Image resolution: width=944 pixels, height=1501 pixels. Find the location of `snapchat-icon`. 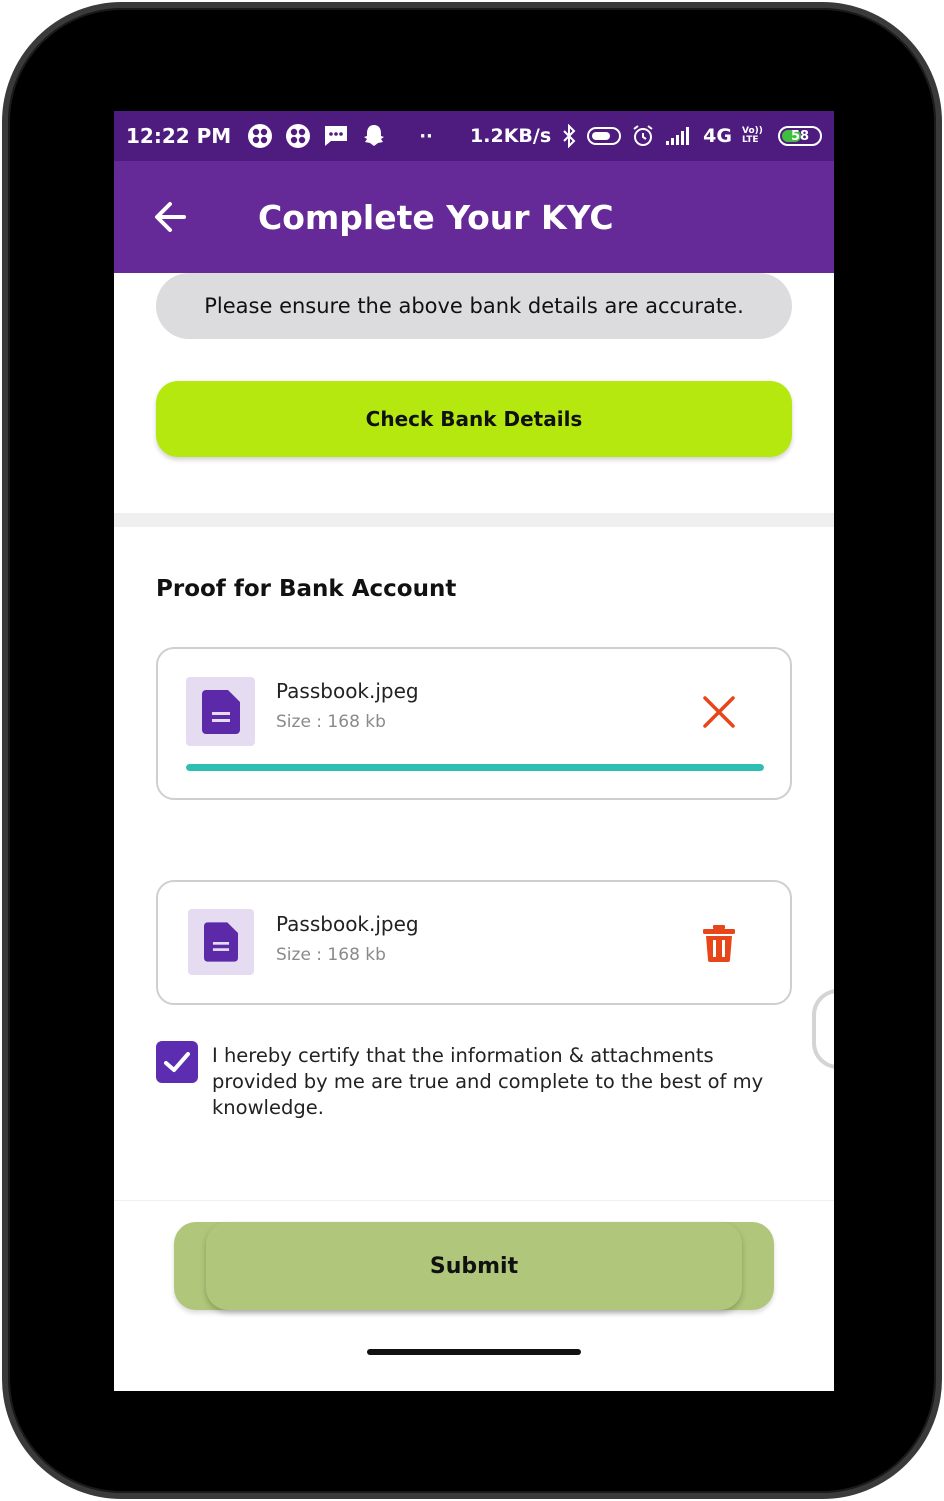

snapchat-icon is located at coordinates (374, 136).